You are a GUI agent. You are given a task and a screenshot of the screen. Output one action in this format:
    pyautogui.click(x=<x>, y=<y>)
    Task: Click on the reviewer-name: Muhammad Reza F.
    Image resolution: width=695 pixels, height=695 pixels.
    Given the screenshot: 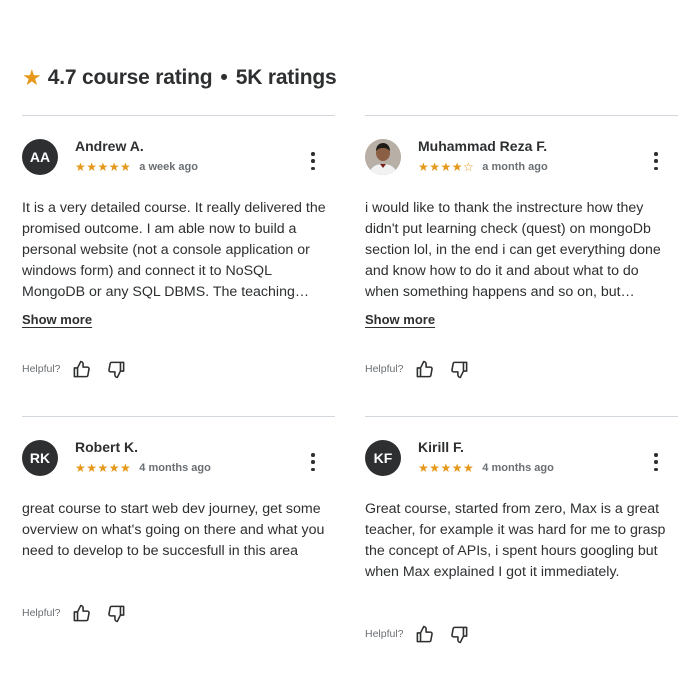 What is the action you would take?
    pyautogui.click(x=483, y=146)
    